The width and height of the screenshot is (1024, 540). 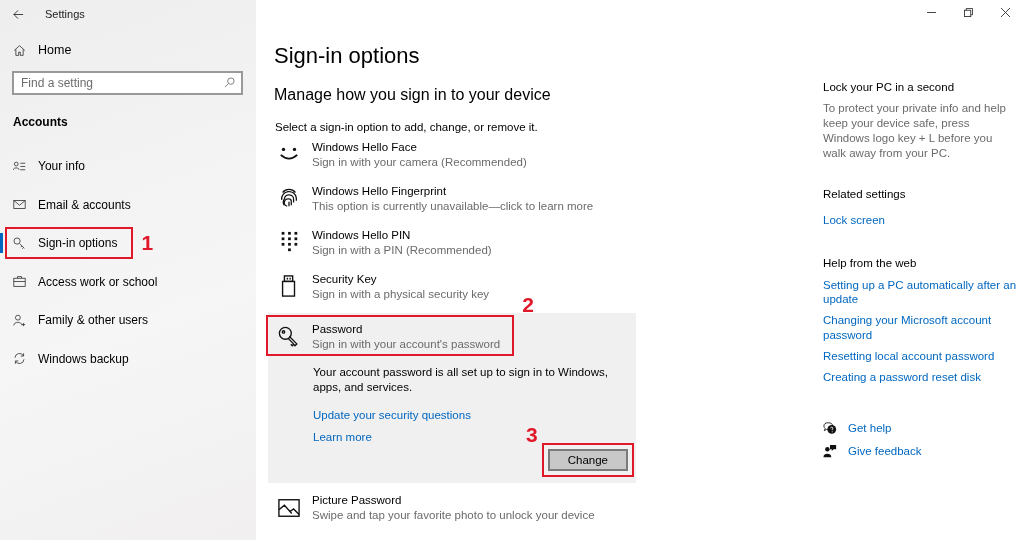 What do you see at coordinates (854, 219) in the screenshot?
I see `link: Lock screen` at bounding box center [854, 219].